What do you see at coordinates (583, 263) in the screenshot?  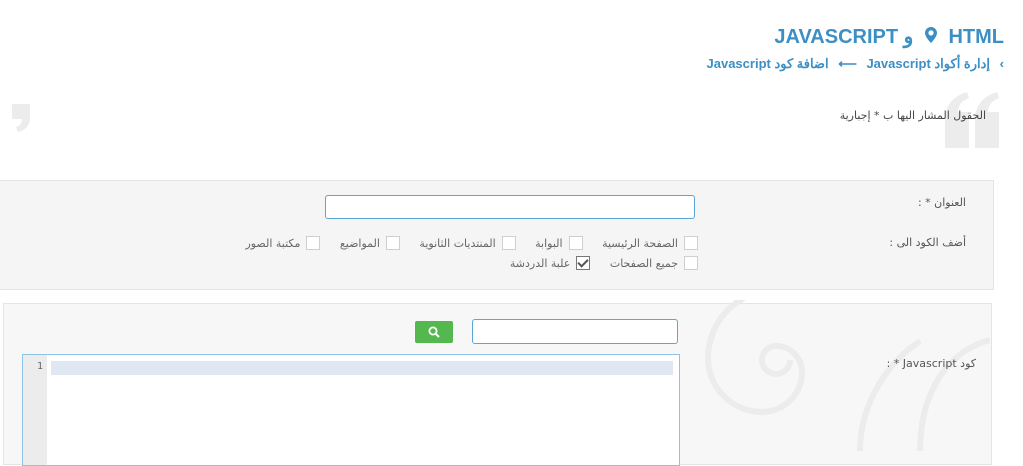 I see `checkbox-box-checked` at bounding box center [583, 263].